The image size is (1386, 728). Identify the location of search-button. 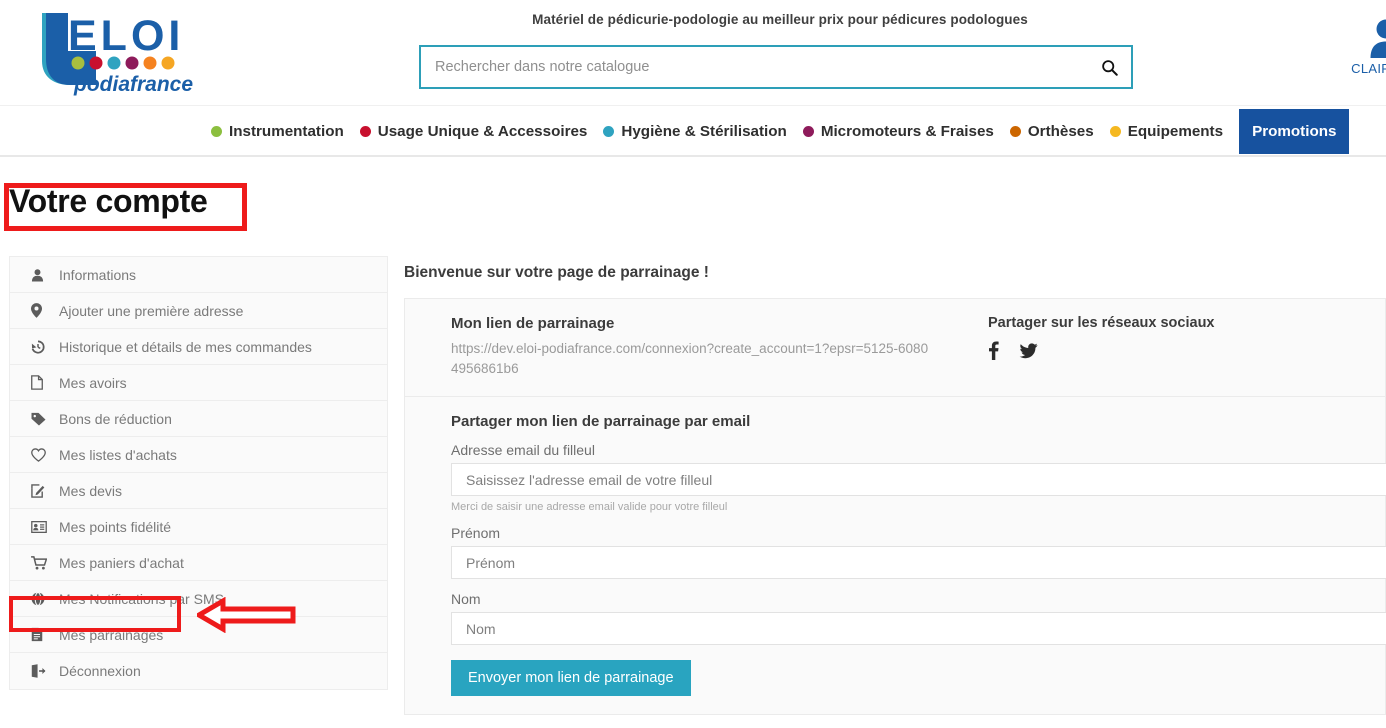
(1109, 67).